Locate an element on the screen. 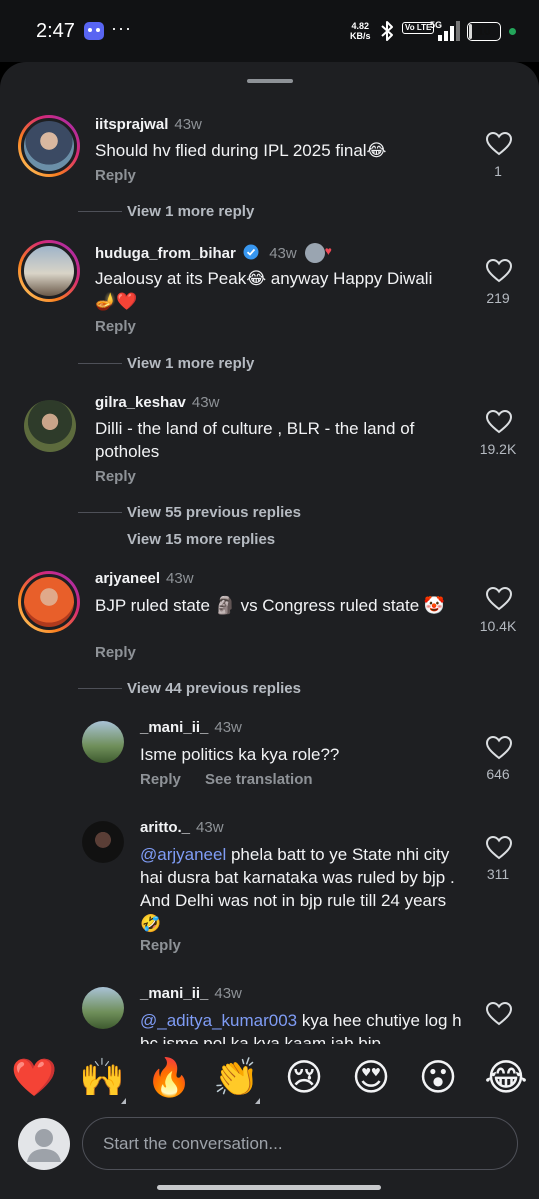  user-avatar is located at coordinates (44, 1144).